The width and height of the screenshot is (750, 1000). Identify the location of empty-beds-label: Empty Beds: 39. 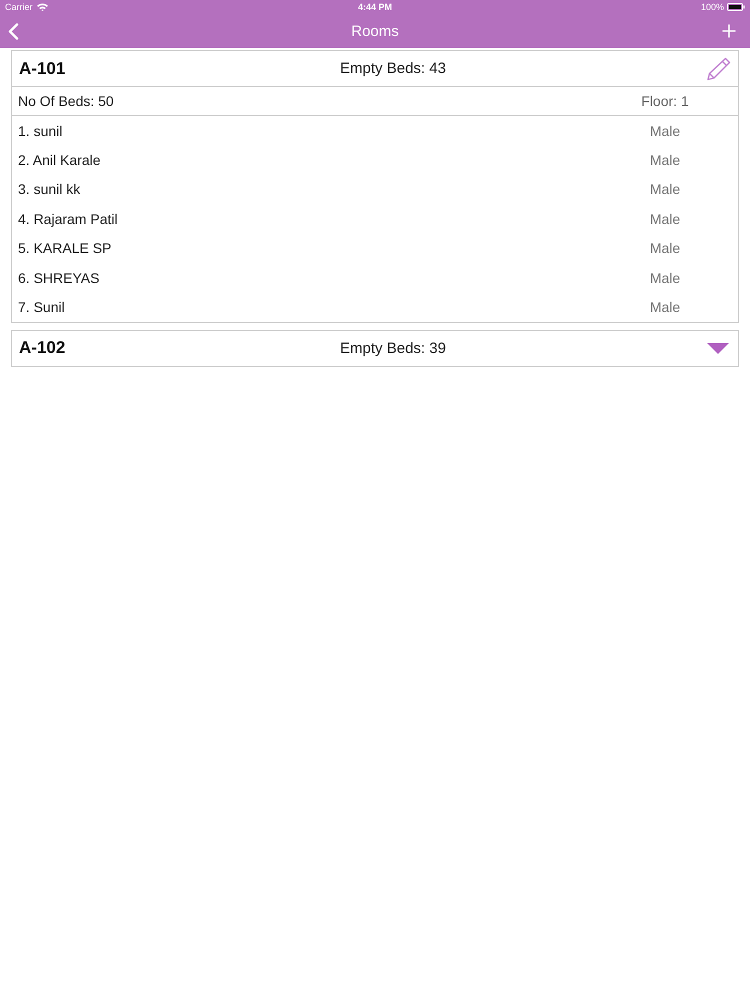
(393, 348).